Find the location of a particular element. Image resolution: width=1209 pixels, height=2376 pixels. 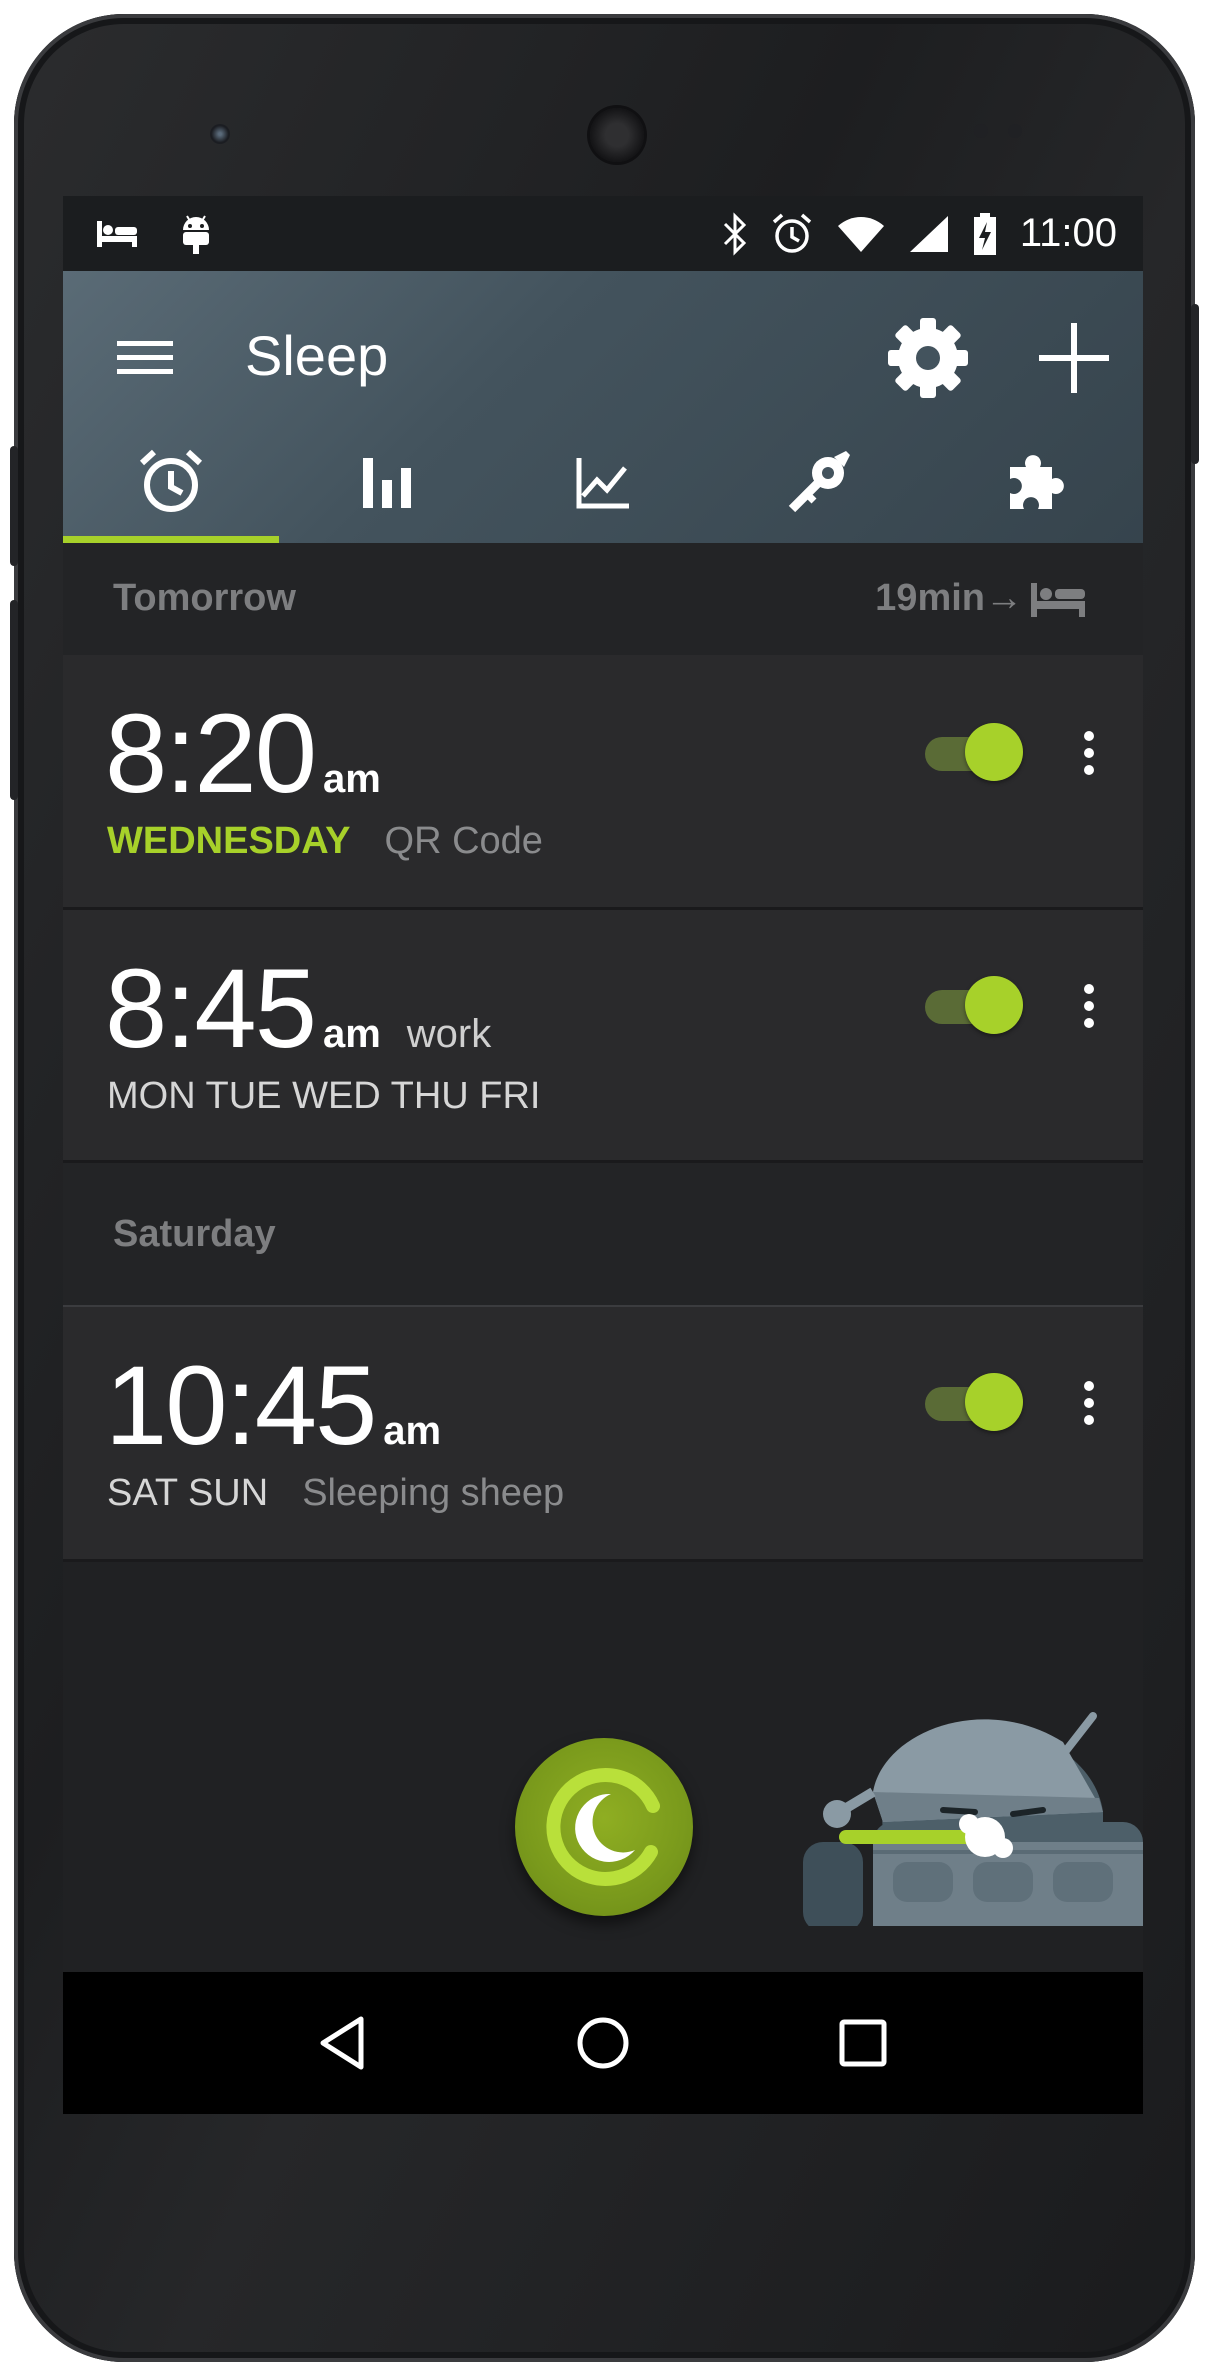

alarm-time-row: 10:45 am is located at coordinates (273, 1405).